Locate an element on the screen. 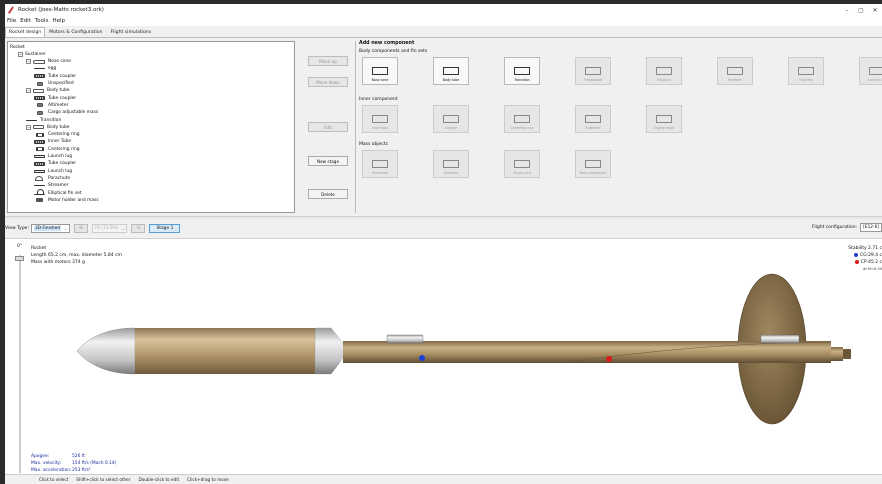  panel-splitter is located at coordinates (443, 217).